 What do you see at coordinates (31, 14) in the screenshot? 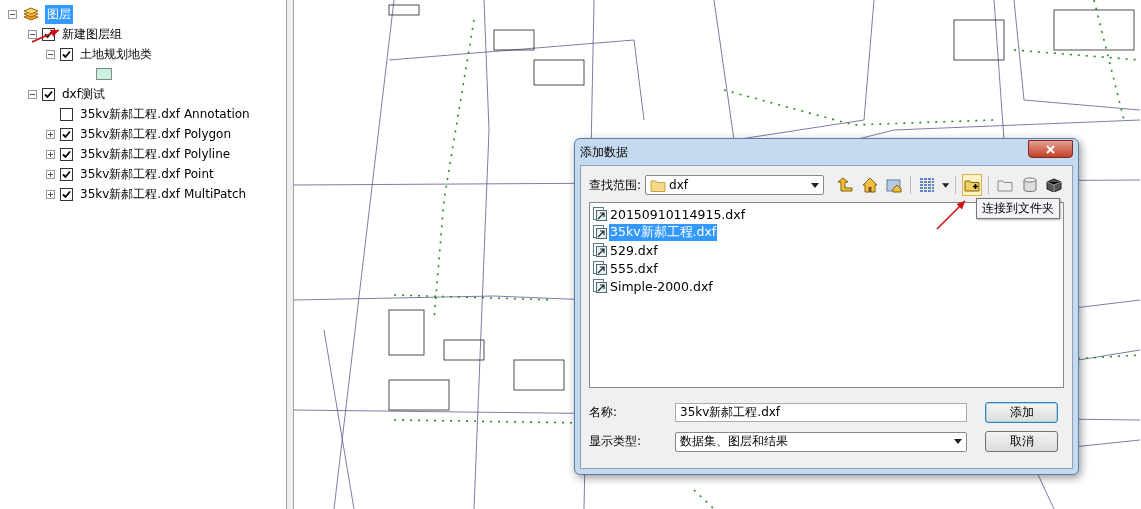
I see `layers-icon` at bounding box center [31, 14].